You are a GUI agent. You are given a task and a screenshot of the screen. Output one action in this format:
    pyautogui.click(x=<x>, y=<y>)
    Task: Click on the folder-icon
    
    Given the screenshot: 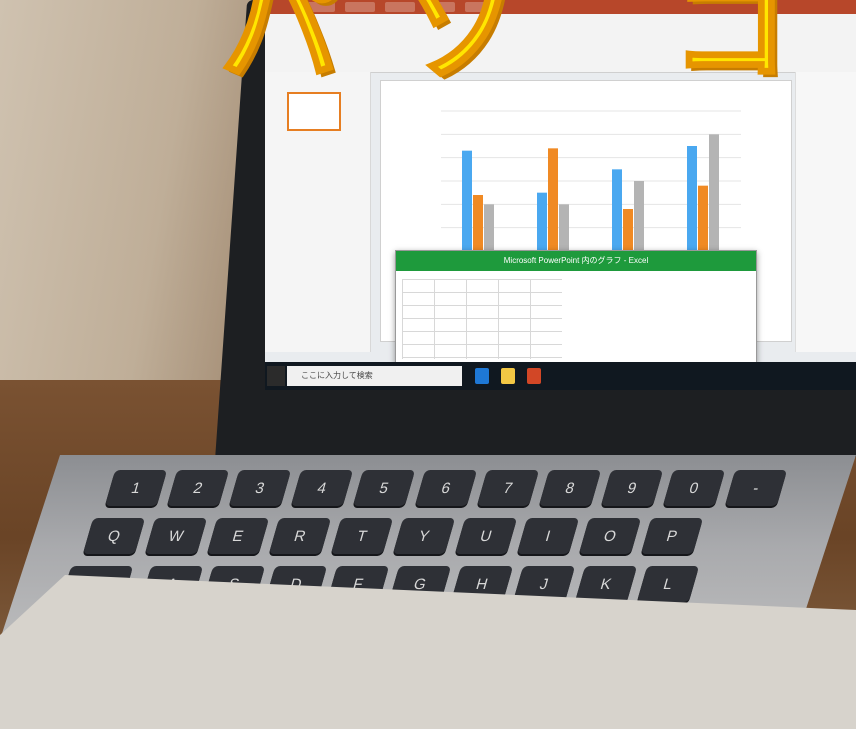 What is the action you would take?
    pyautogui.click(x=508, y=376)
    